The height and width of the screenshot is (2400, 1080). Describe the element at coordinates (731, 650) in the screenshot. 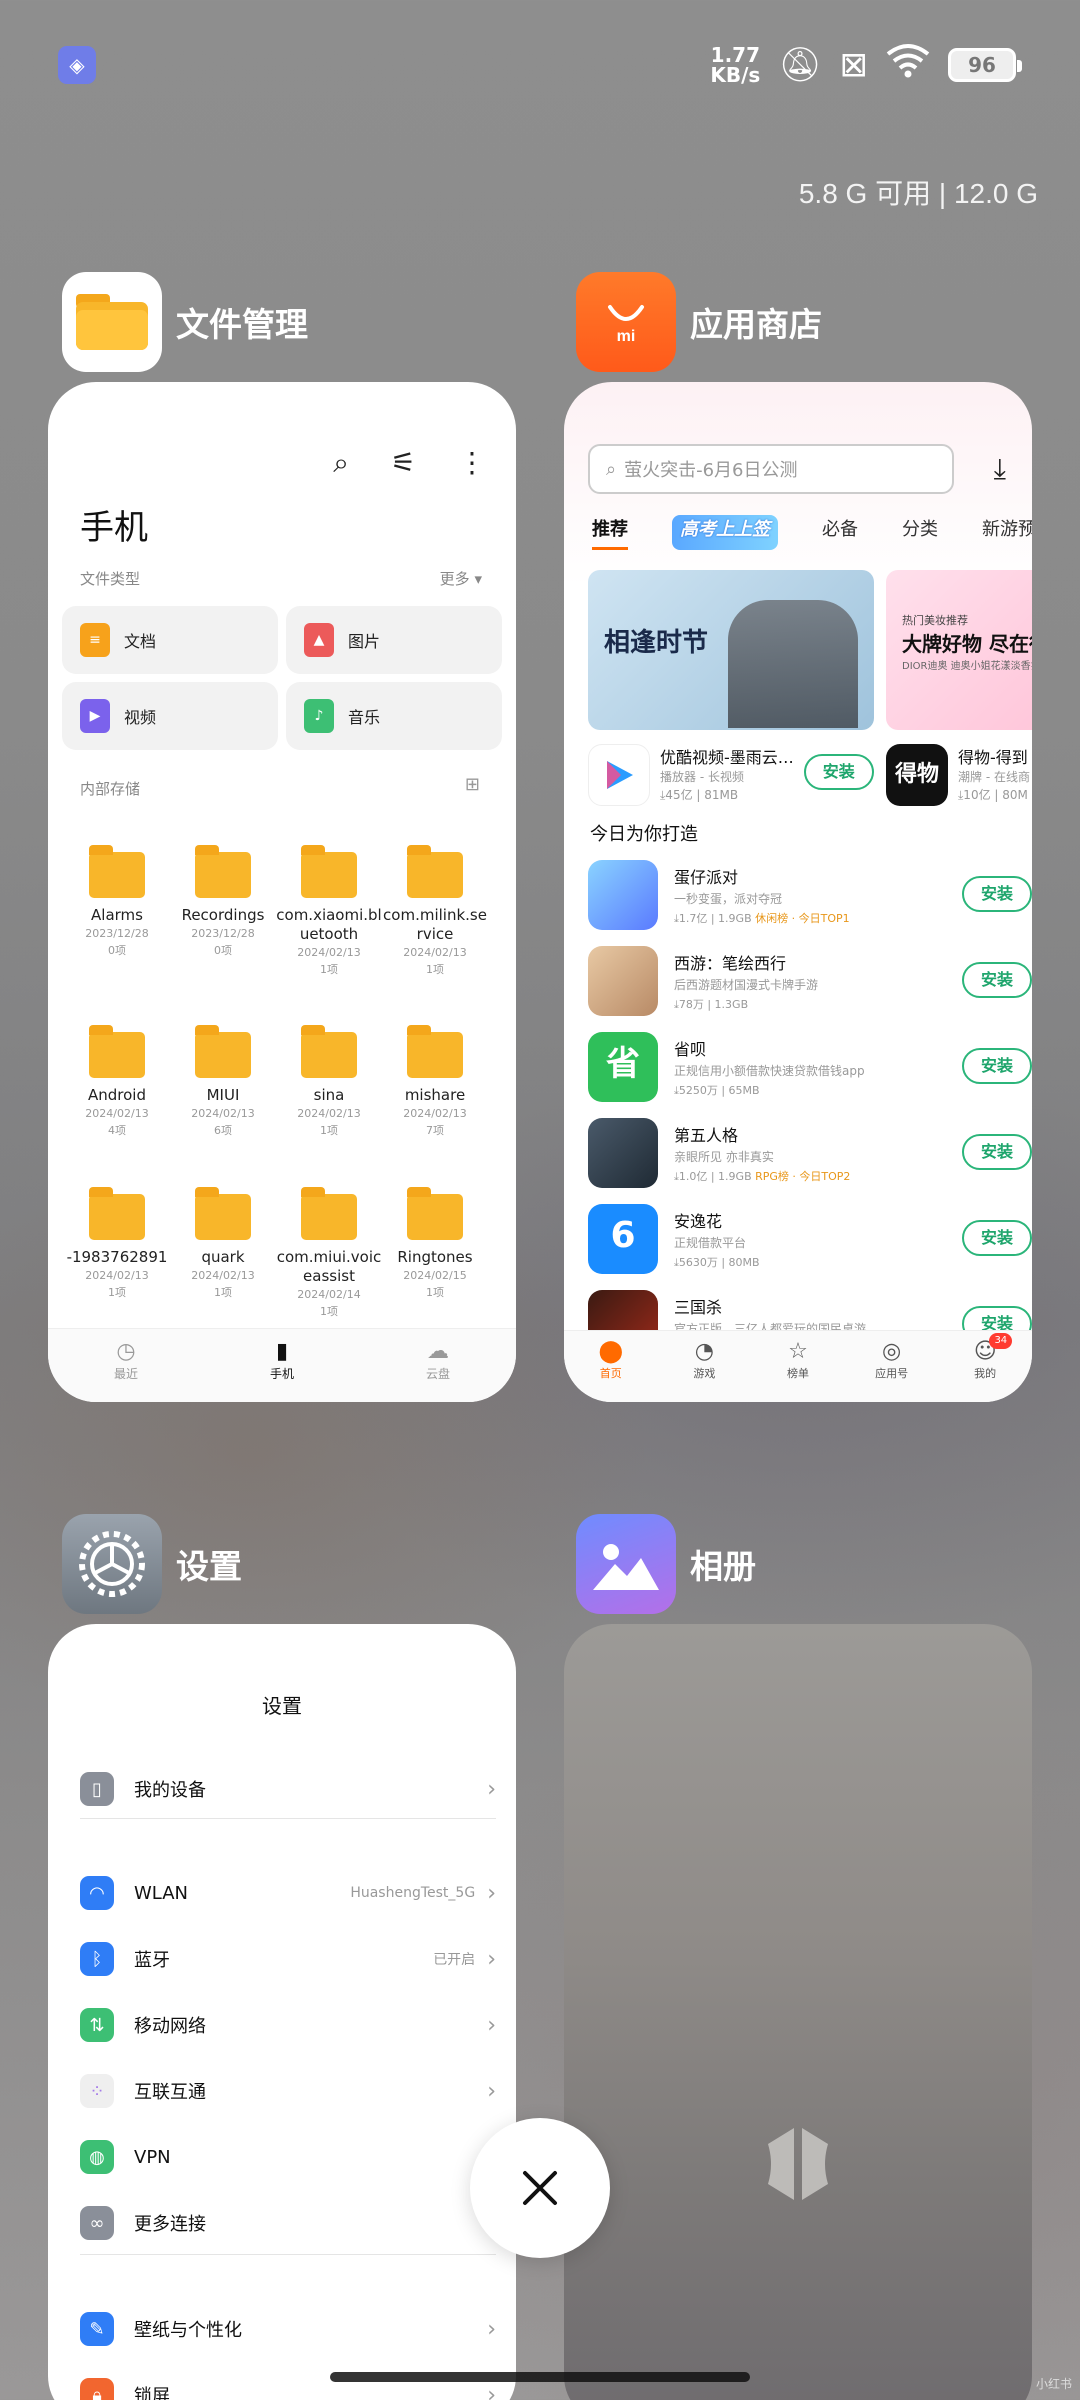

I see `promo-banner: 相逢时节` at that location.